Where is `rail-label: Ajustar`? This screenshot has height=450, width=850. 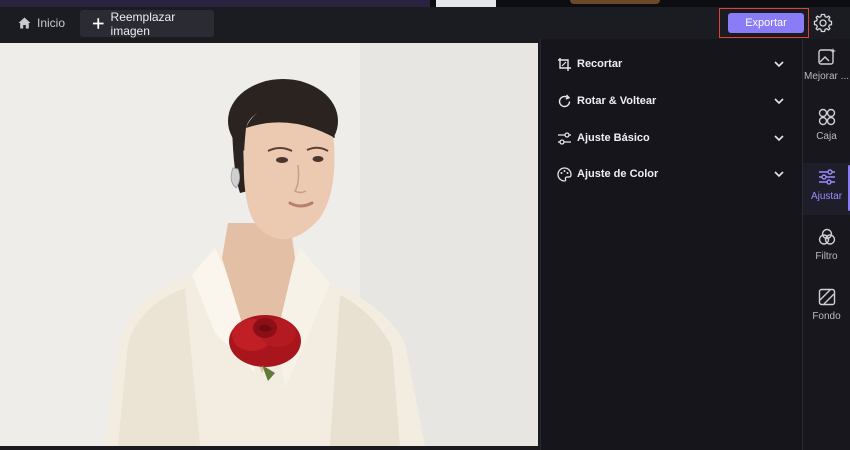
rail-label: Ajustar is located at coordinates (826, 196).